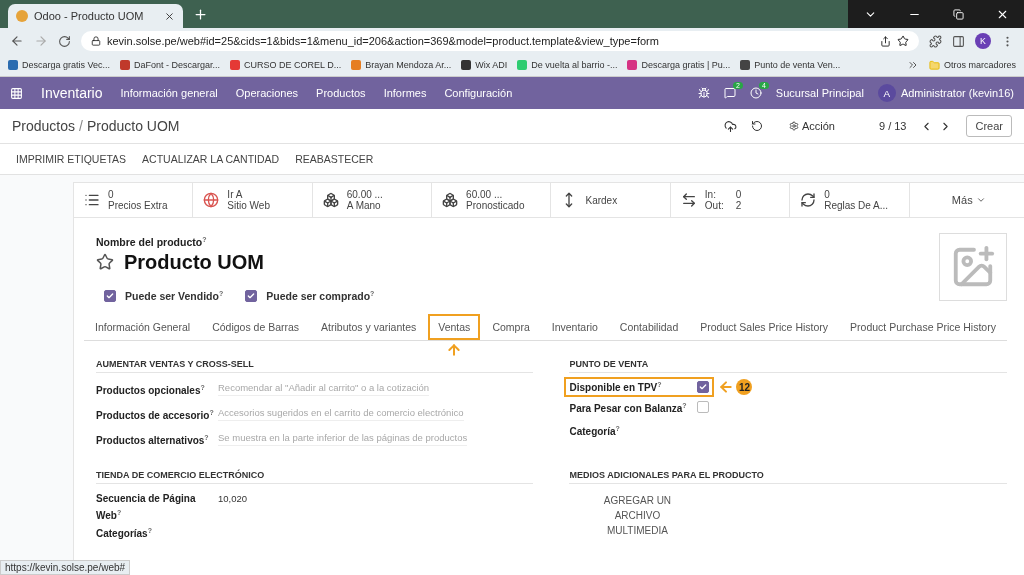 Image resolution: width=1024 pixels, height=575 pixels. I want to click on bookmark: Wix ADI, so click(484, 65).